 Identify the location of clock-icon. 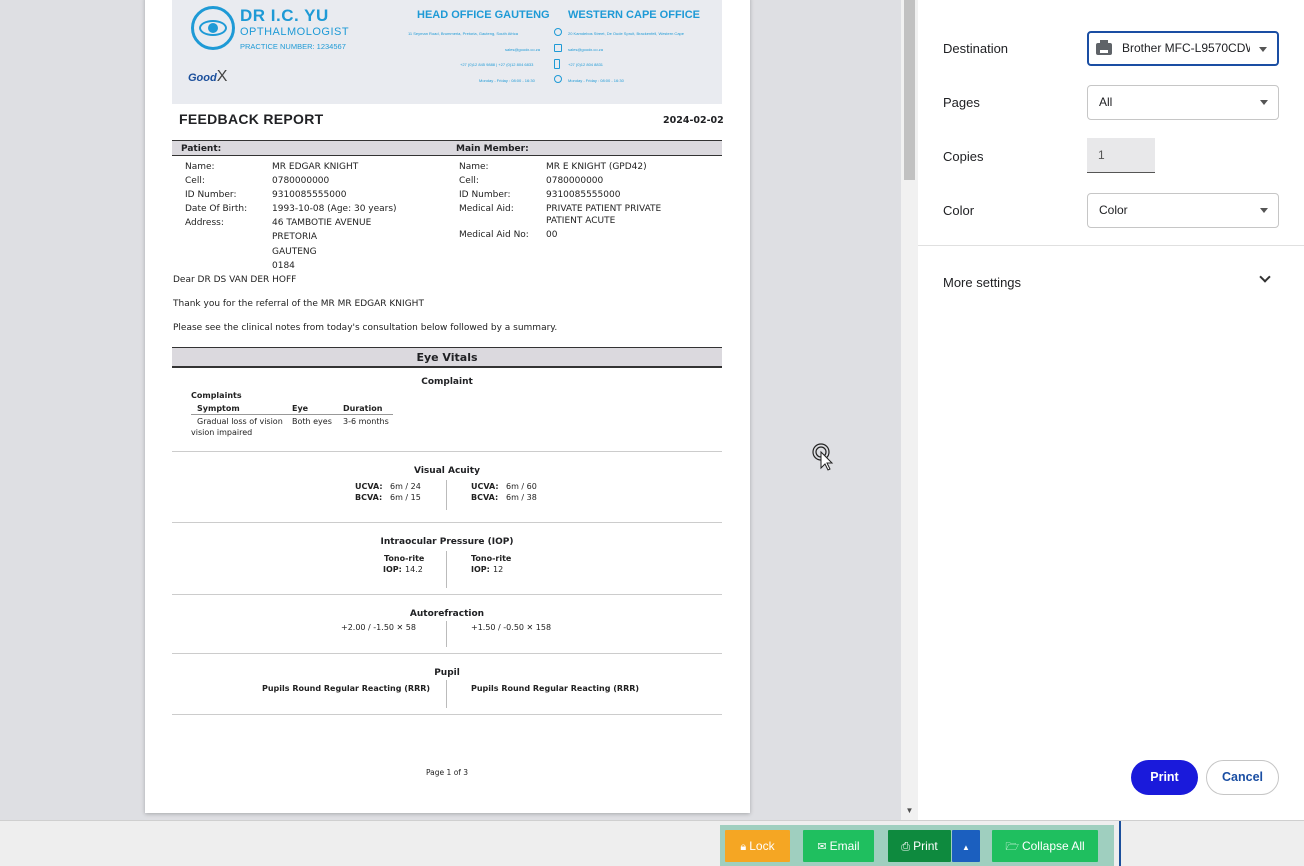
(558, 79).